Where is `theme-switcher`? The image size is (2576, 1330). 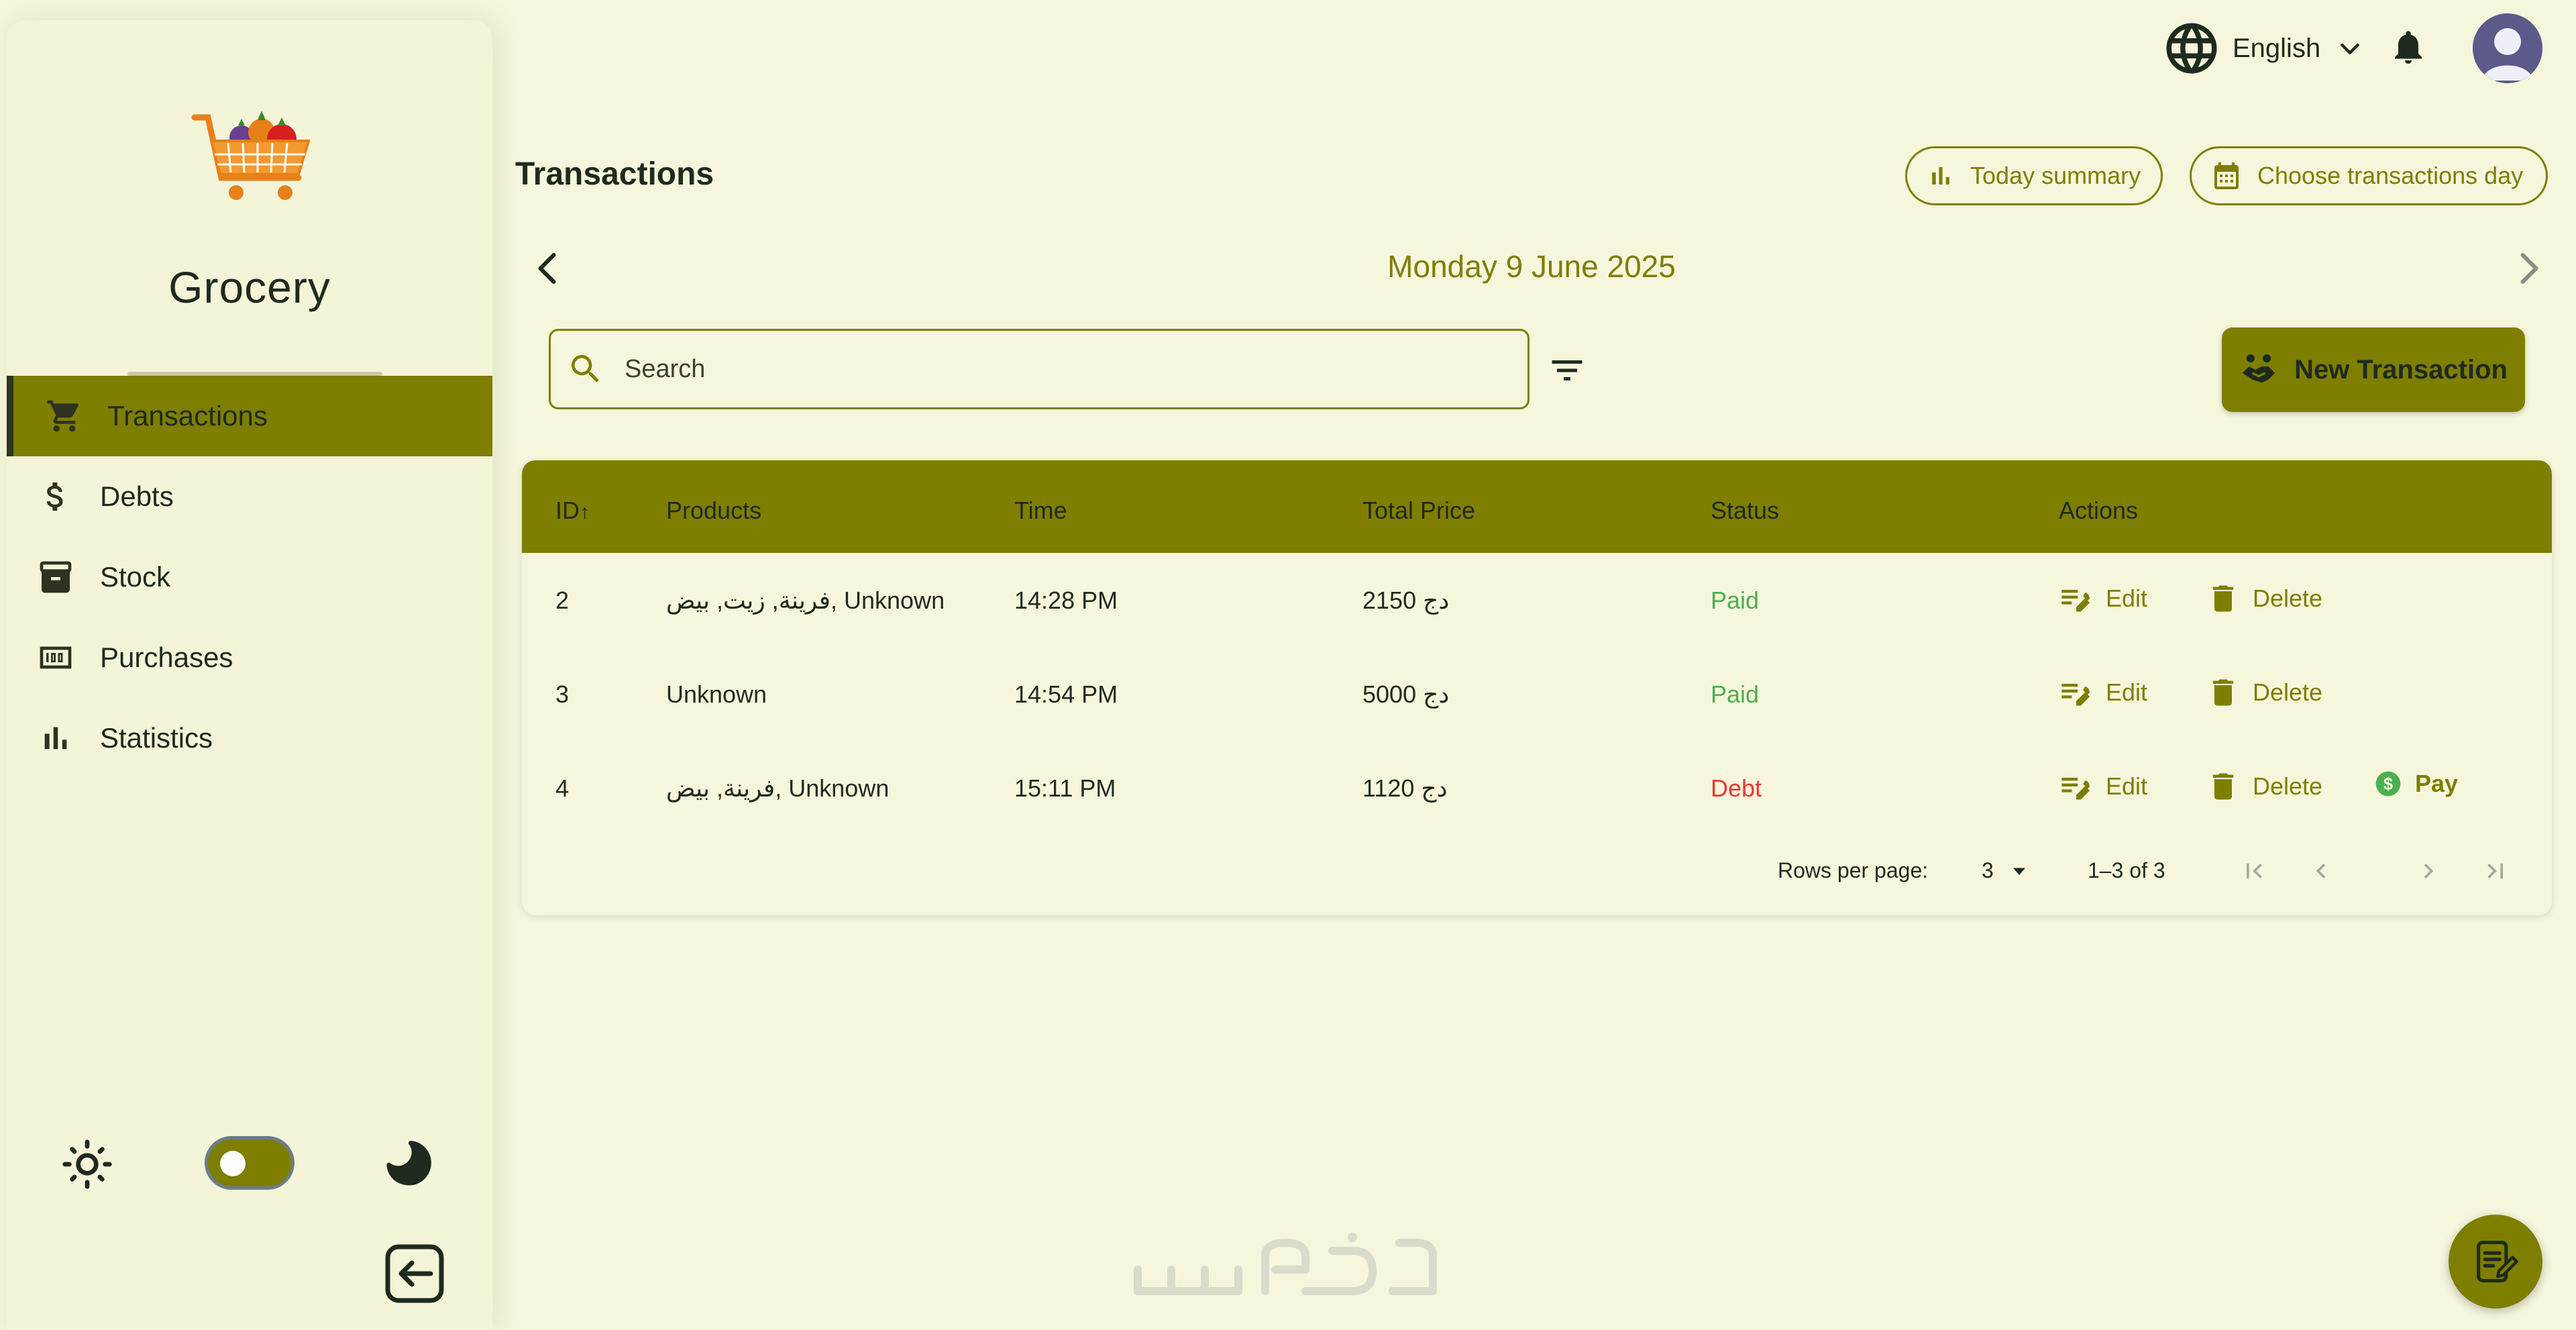
theme-switcher is located at coordinates (249, 1161).